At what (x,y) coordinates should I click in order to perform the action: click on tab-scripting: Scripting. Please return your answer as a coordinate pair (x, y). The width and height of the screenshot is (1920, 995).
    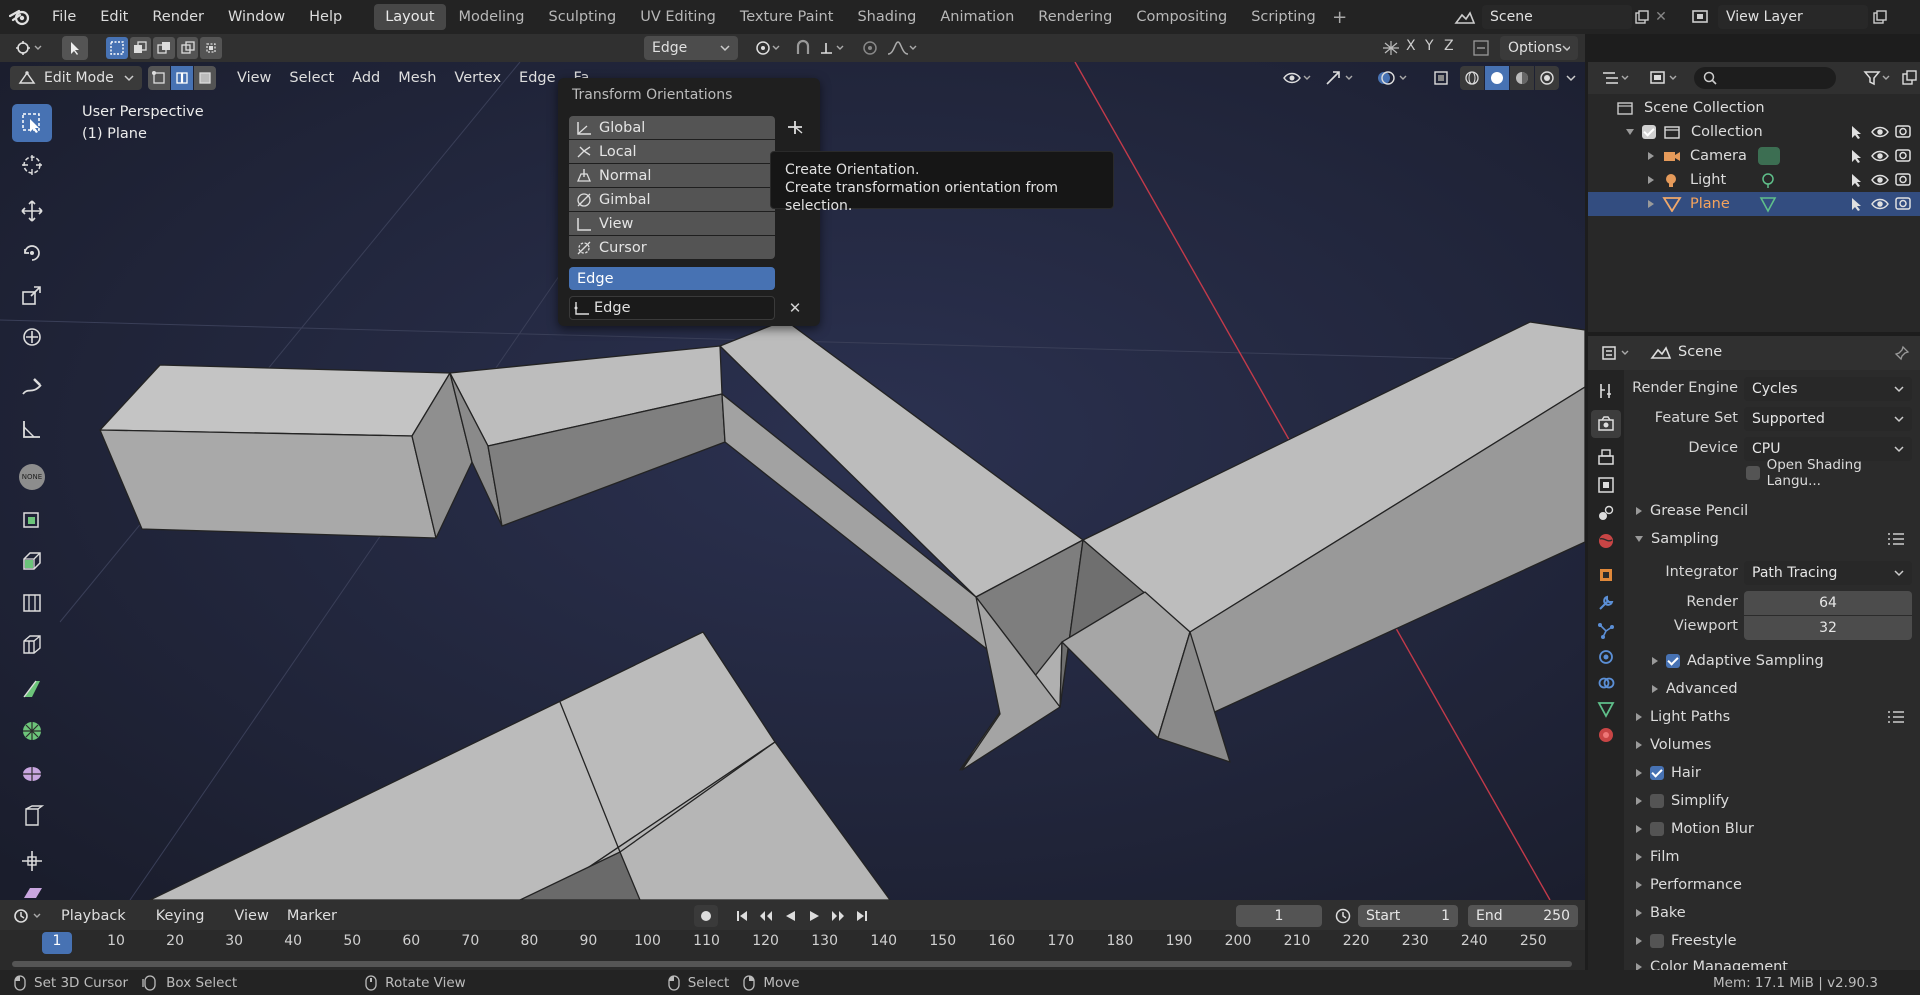
    Looking at the image, I should click on (1283, 17).